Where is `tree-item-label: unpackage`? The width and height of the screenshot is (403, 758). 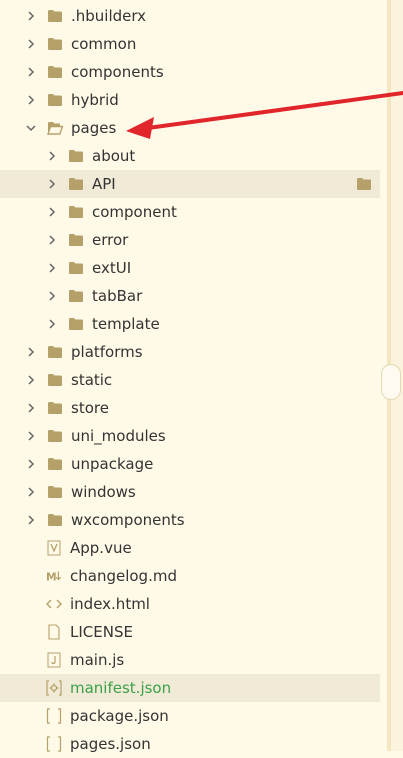
tree-item-label: unpackage is located at coordinates (112, 464).